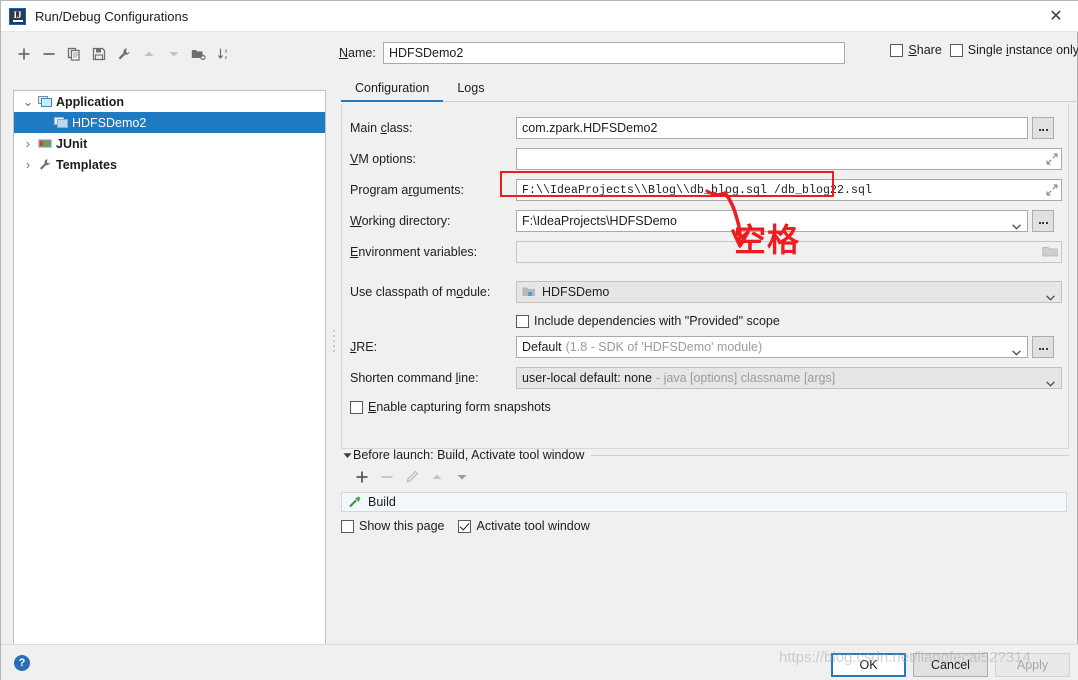 This screenshot has width=1078, height=680. I want to click on cancel-button: Cancel, so click(950, 665).